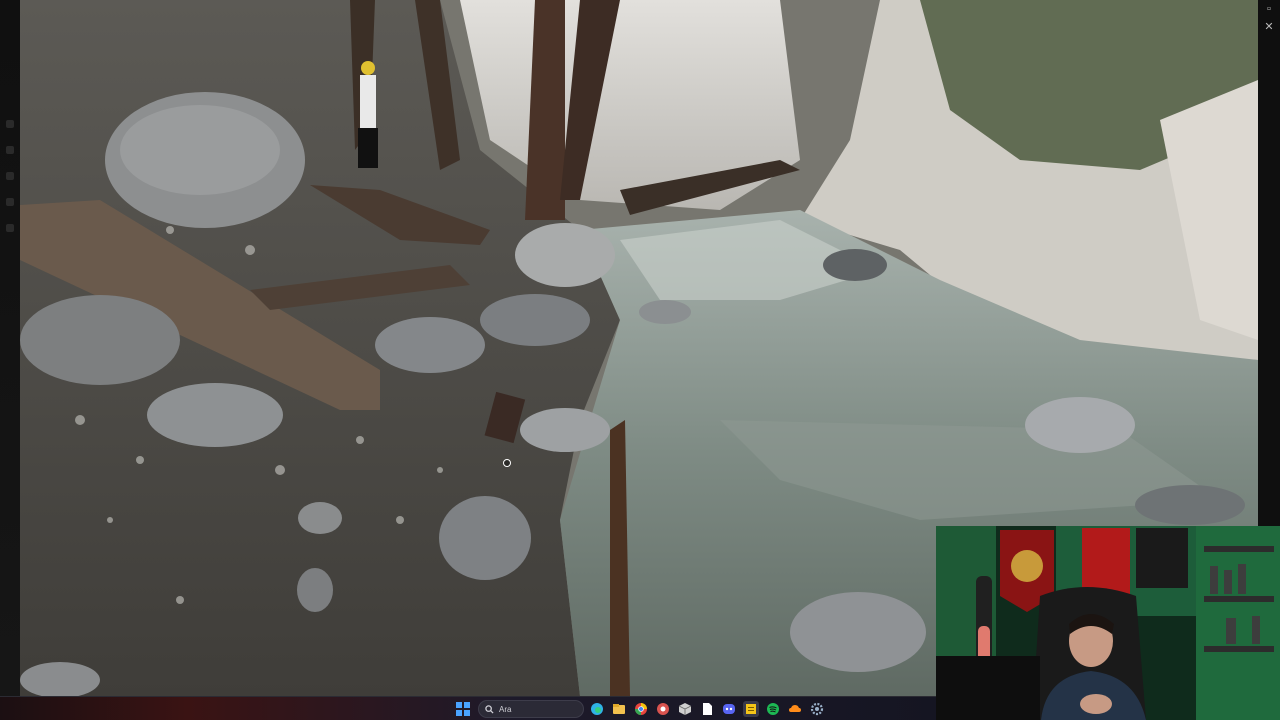 The width and height of the screenshot is (1280, 720). Describe the element at coordinates (1269, 9) in the screenshot. I see `minimize-icon: ▫` at that location.